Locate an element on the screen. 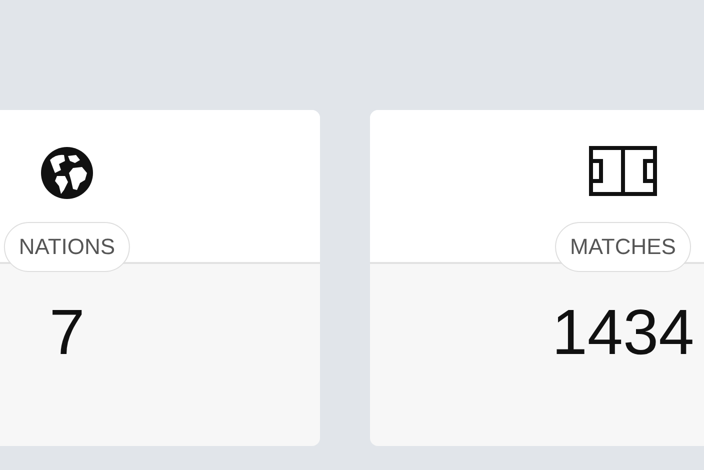  pitch-icon is located at coordinates (623, 171).